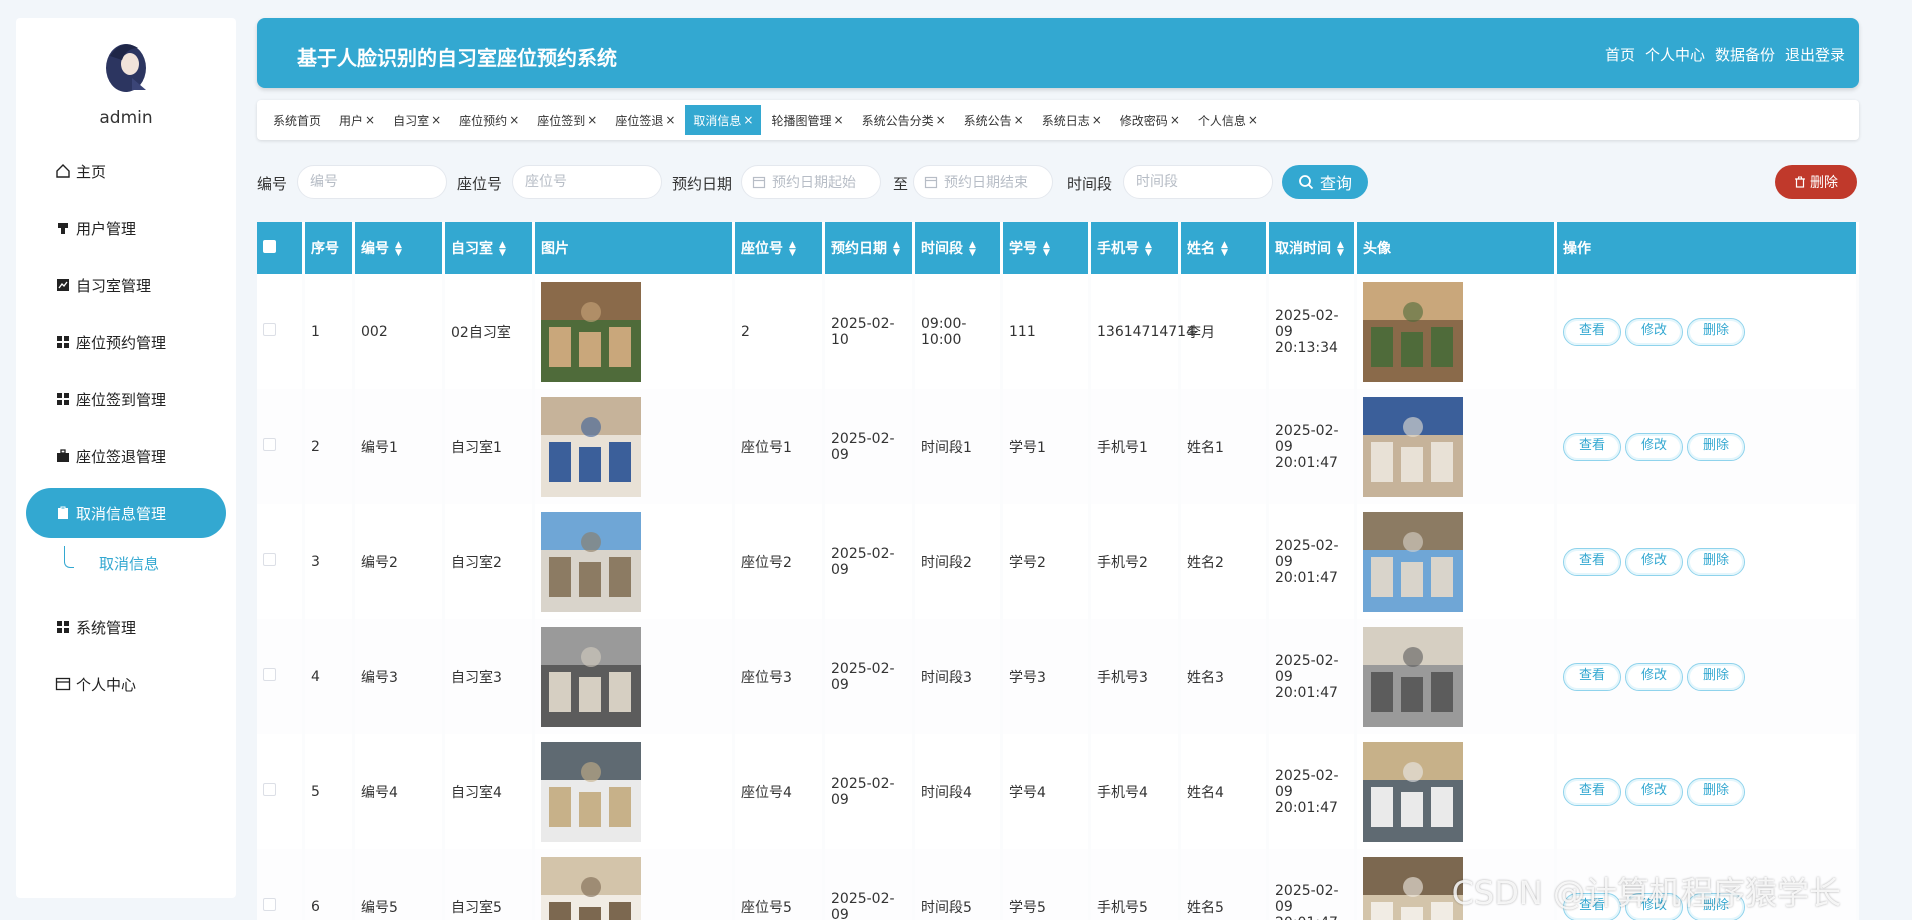  I want to click on search-button: 查询, so click(1325, 182).